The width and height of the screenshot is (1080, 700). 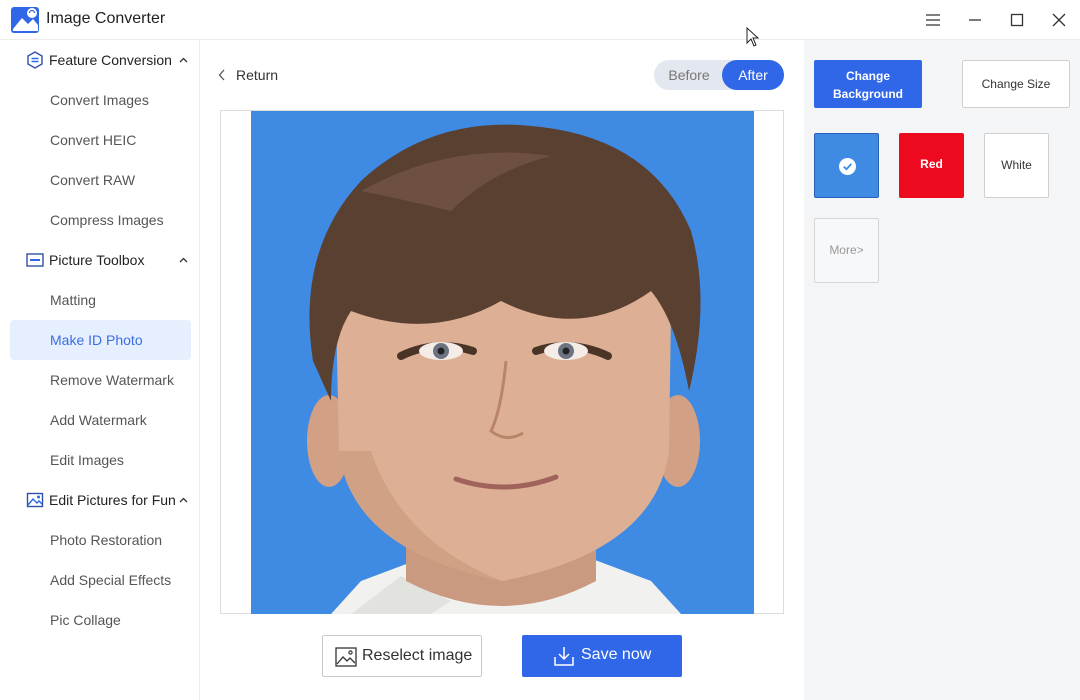 I want to click on save-now-button: Save now, so click(x=602, y=656).